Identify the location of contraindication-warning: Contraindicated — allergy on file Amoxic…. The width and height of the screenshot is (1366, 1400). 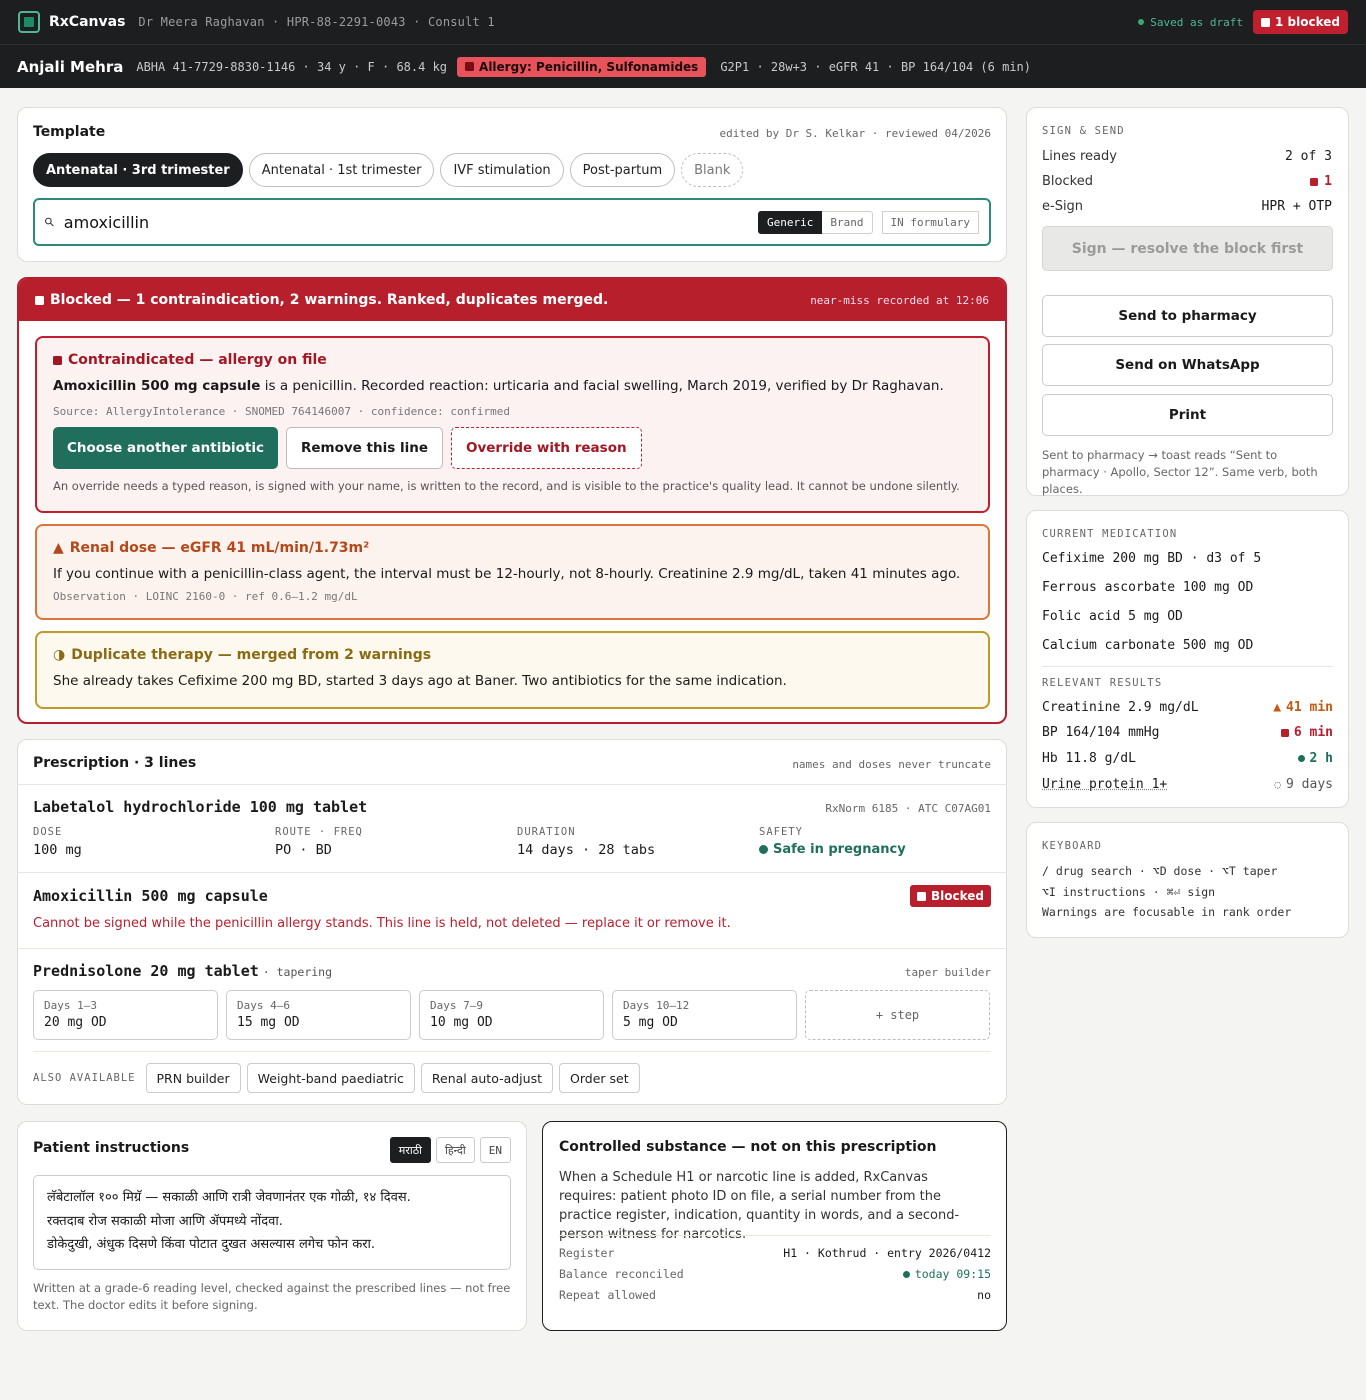
(512, 424).